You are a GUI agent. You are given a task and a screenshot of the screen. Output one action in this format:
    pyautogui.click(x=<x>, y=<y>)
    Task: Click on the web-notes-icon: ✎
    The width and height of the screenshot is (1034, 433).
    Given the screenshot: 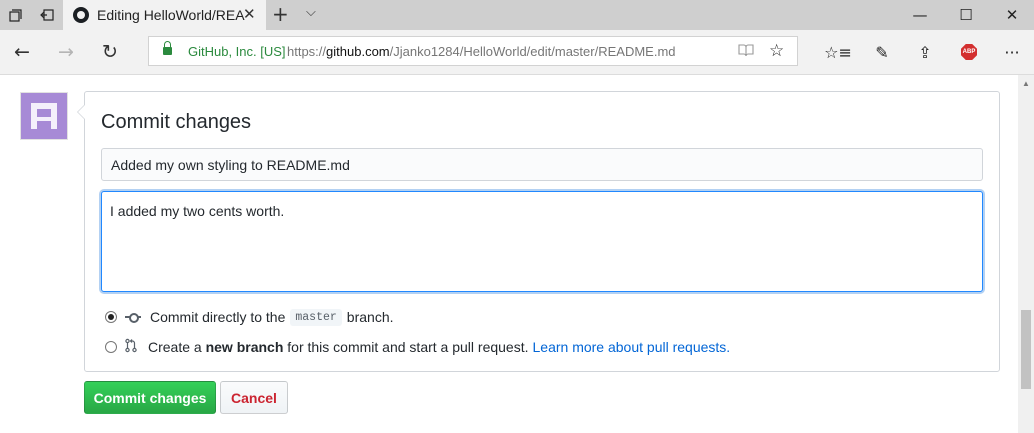 What is the action you would take?
    pyautogui.click(x=882, y=52)
    